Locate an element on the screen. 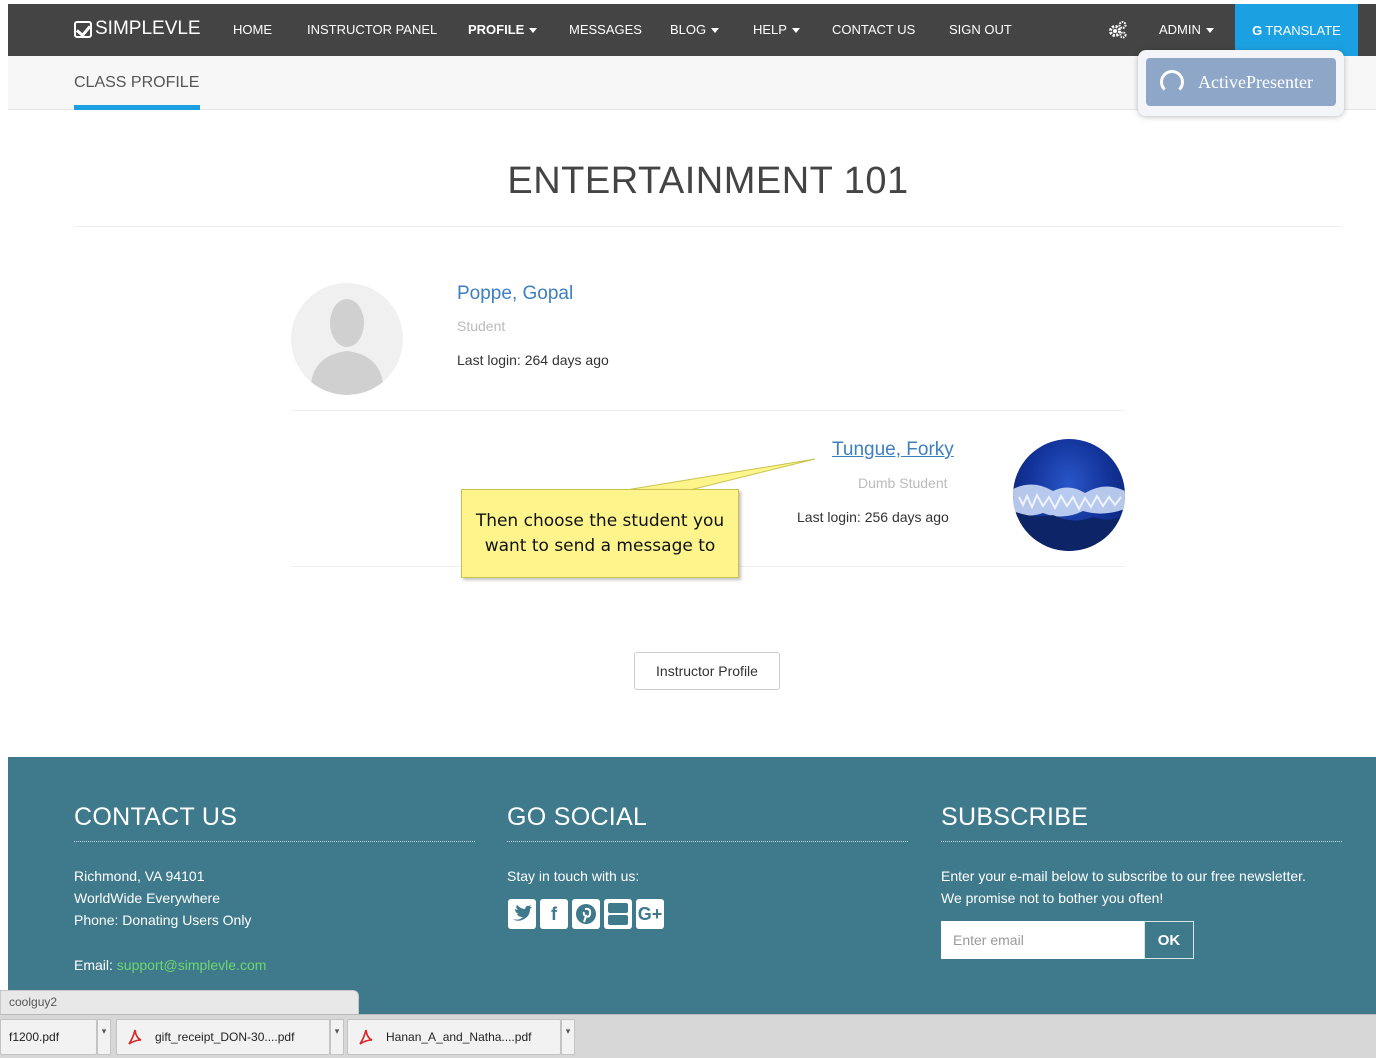 This screenshot has width=1376, height=1058. twitter-icon is located at coordinates (522, 914).